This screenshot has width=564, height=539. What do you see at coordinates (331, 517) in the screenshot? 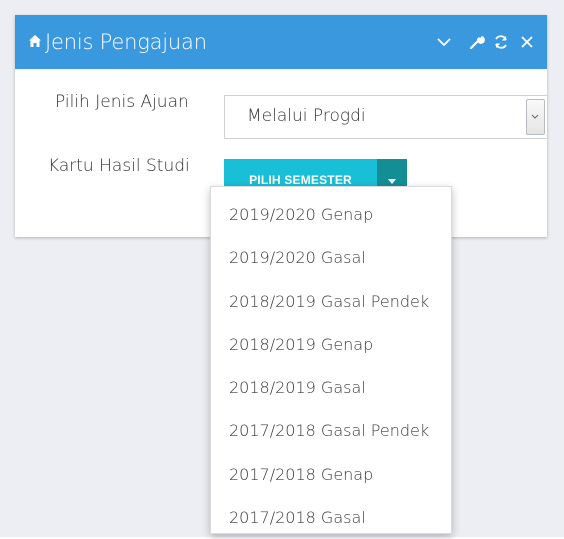
I see `semester-option: 2017/2018 Gasal` at bounding box center [331, 517].